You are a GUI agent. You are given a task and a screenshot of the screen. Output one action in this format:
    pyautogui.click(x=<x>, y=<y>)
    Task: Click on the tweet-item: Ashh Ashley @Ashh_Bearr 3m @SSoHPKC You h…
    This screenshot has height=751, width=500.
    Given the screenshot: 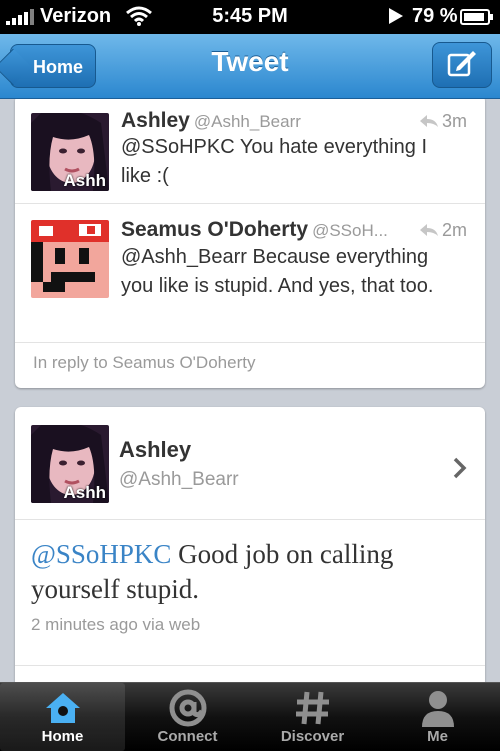 What is the action you would take?
    pyautogui.click(x=250, y=151)
    